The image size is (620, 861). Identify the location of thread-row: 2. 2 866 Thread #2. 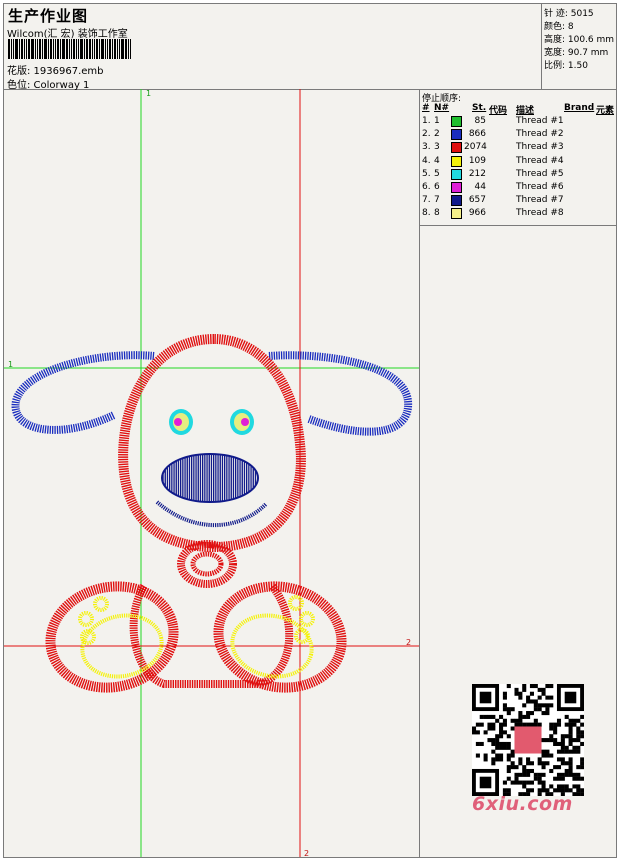
(518, 135).